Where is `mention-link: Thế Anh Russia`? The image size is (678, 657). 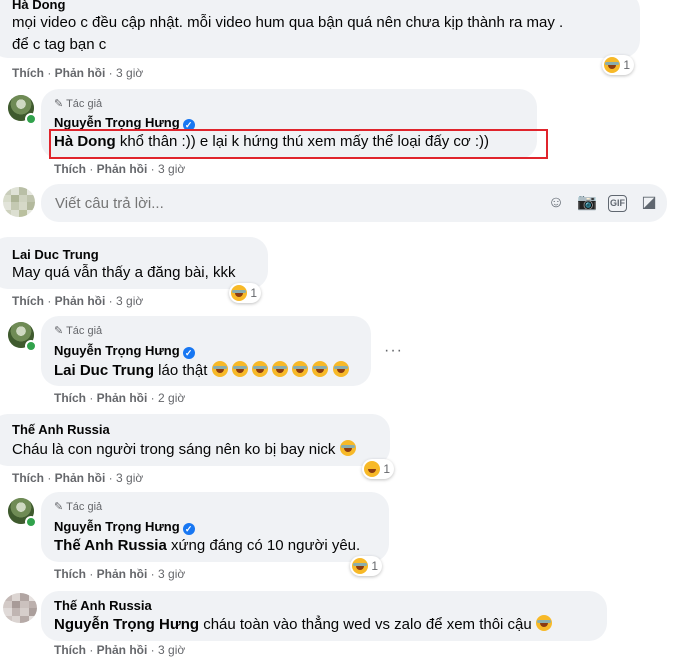
mention-link: Thế Anh Russia is located at coordinates (110, 545).